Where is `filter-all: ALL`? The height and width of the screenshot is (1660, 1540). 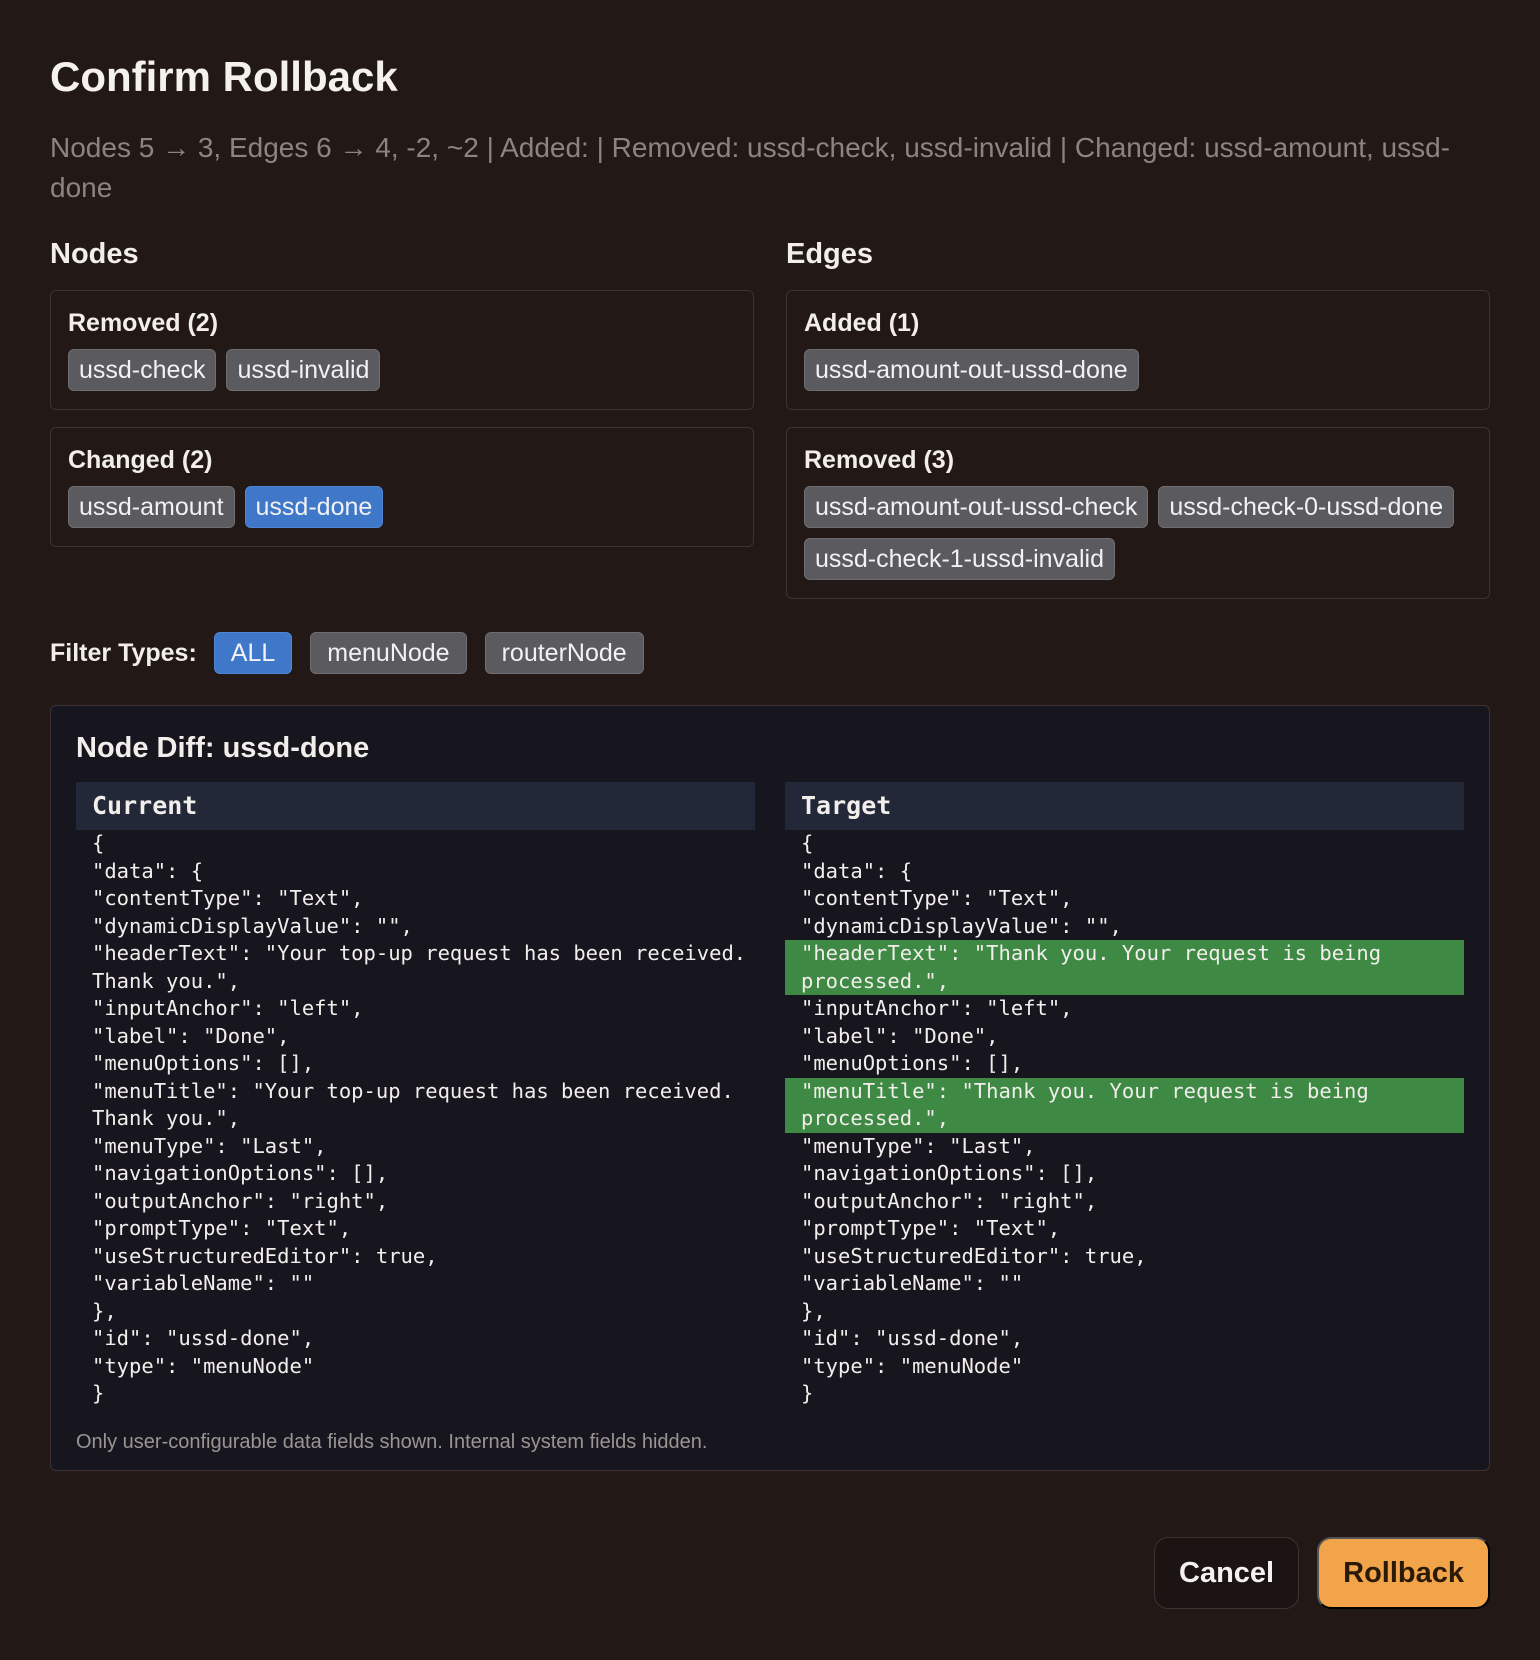 filter-all: ALL is located at coordinates (253, 653).